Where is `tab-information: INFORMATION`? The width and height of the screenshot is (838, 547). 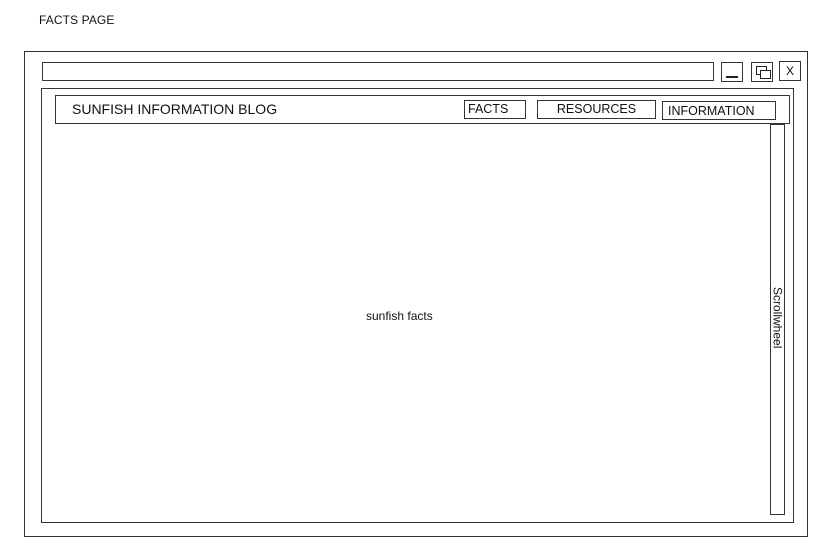 tab-information: INFORMATION is located at coordinates (719, 110).